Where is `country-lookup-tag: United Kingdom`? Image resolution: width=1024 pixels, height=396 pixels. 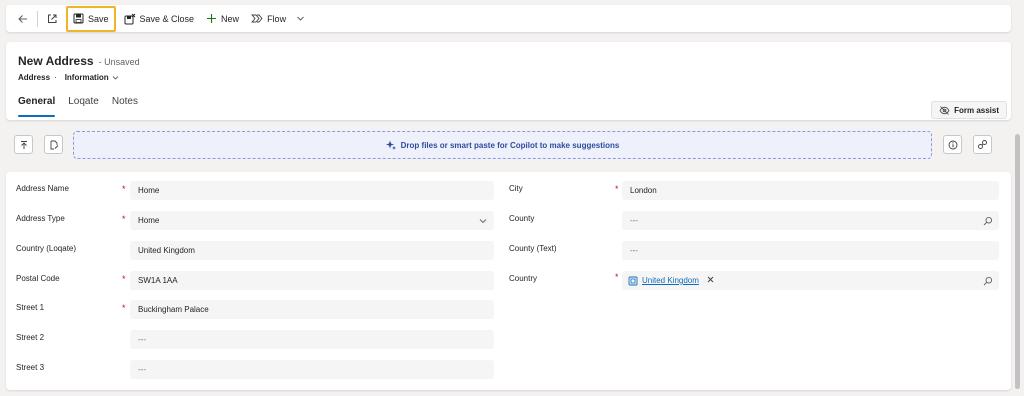 country-lookup-tag: United Kingdom is located at coordinates (671, 280).